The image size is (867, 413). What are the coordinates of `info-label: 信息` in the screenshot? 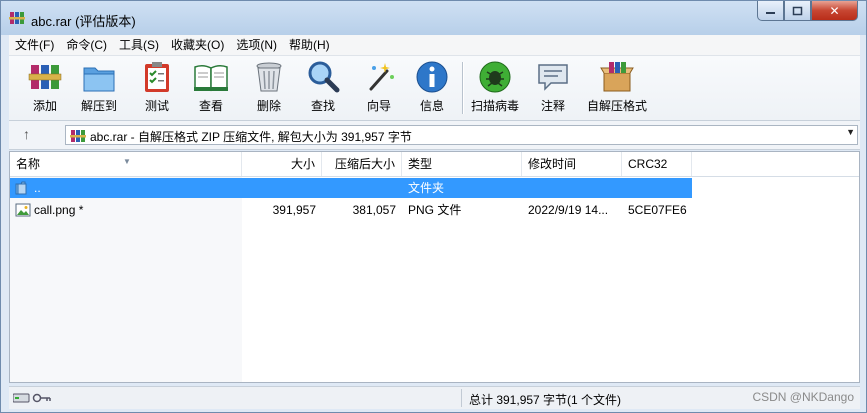 It's located at (431, 106).